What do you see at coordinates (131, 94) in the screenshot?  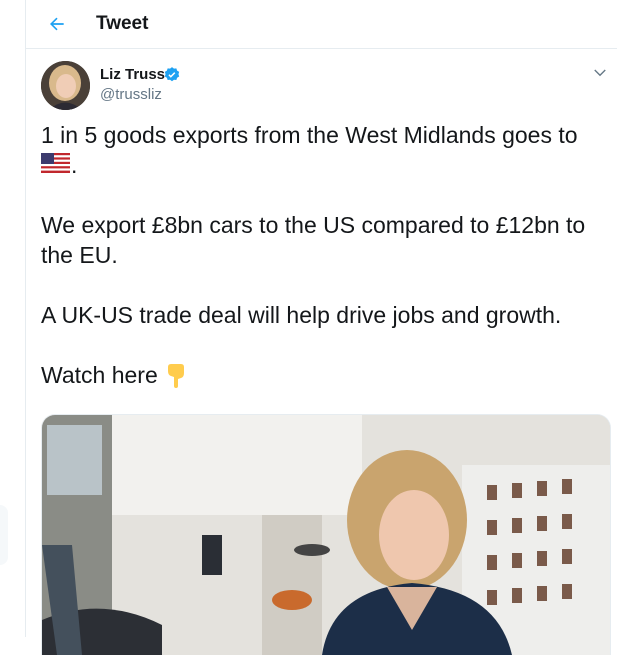 I see `author-handle: @trussliz` at bounding box center [131, 94].